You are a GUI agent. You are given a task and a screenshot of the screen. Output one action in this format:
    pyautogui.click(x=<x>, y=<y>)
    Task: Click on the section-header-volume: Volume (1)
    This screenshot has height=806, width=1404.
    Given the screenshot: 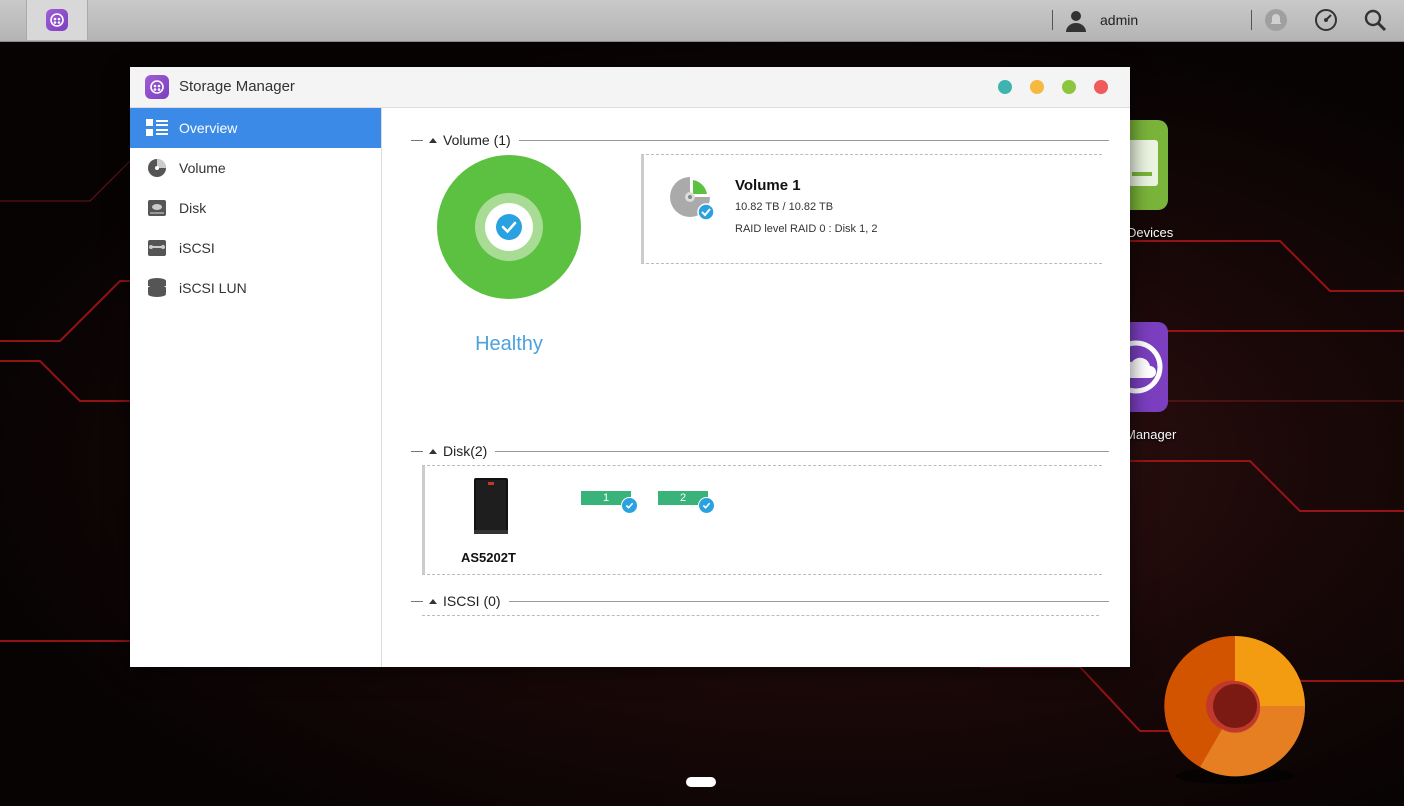 What is the action you would take?
    pyautogui.click(x=760, y=140)
    